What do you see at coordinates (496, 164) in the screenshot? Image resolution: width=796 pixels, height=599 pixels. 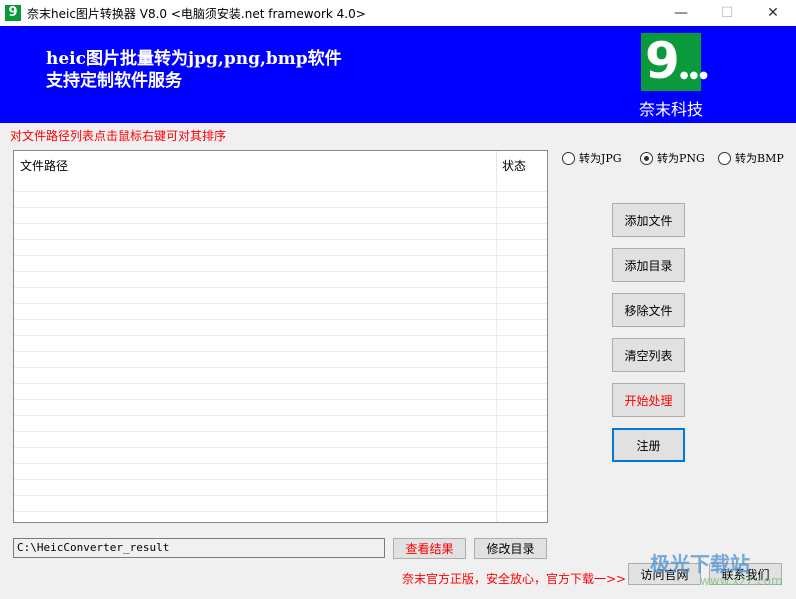 I see `column-divider` at bounding box center [496, 164].